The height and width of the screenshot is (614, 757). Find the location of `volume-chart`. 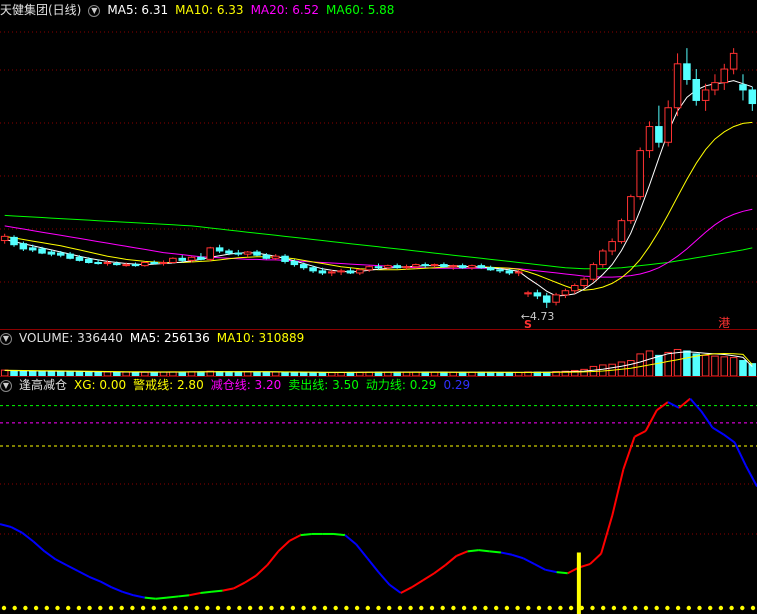

volume-chart is located at coordinates (378, 361).